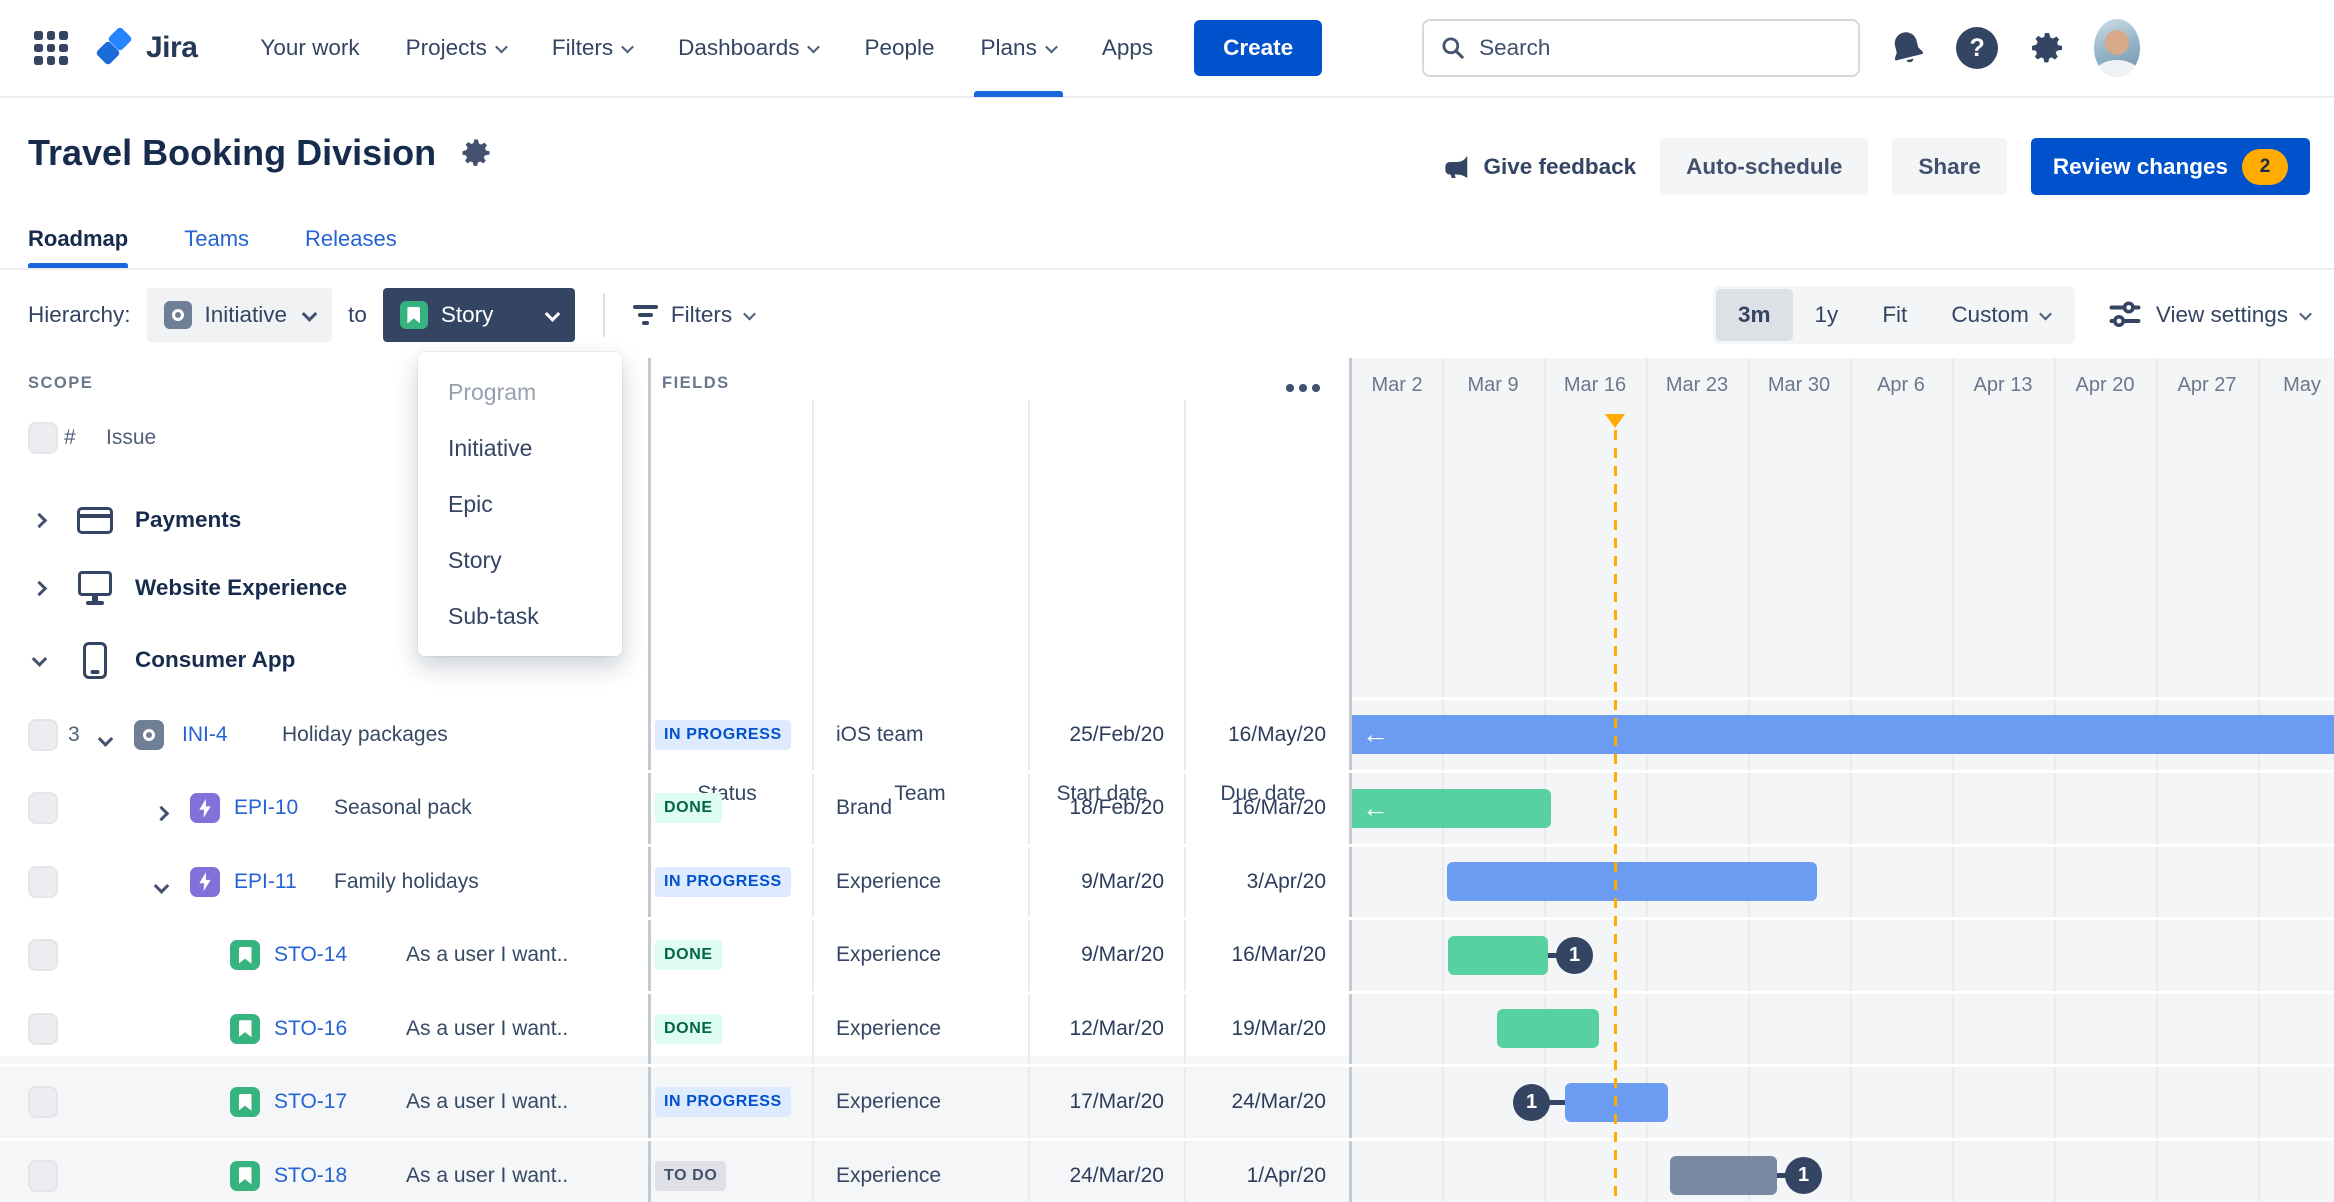 This screenshot has height=1202, width=2334. What do you see at coordinates (456, 48) in the screenshot?
I see `nav-item-projects: Projects` at bounding box center [456, 48].